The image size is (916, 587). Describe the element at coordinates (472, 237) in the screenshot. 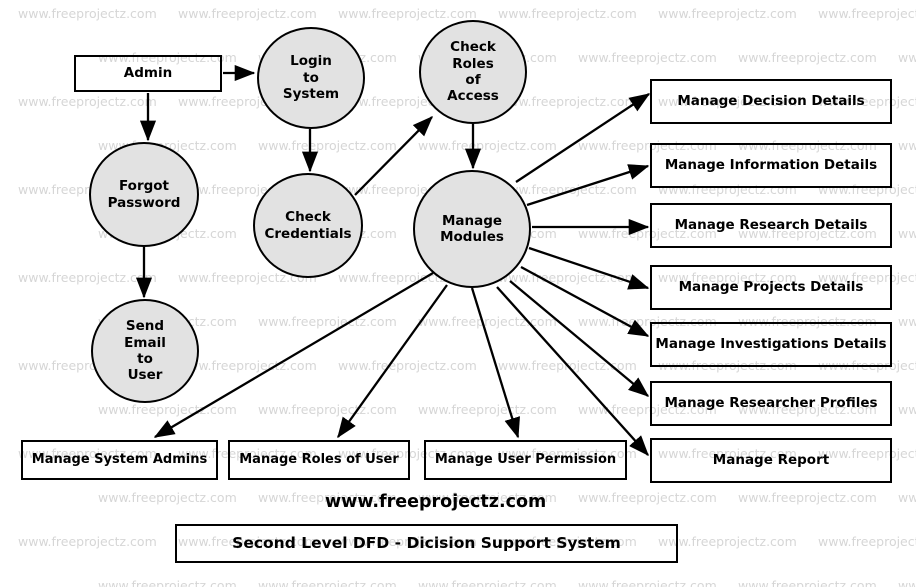

I see `node-manage-modules-label-line2: Modules` at that location.